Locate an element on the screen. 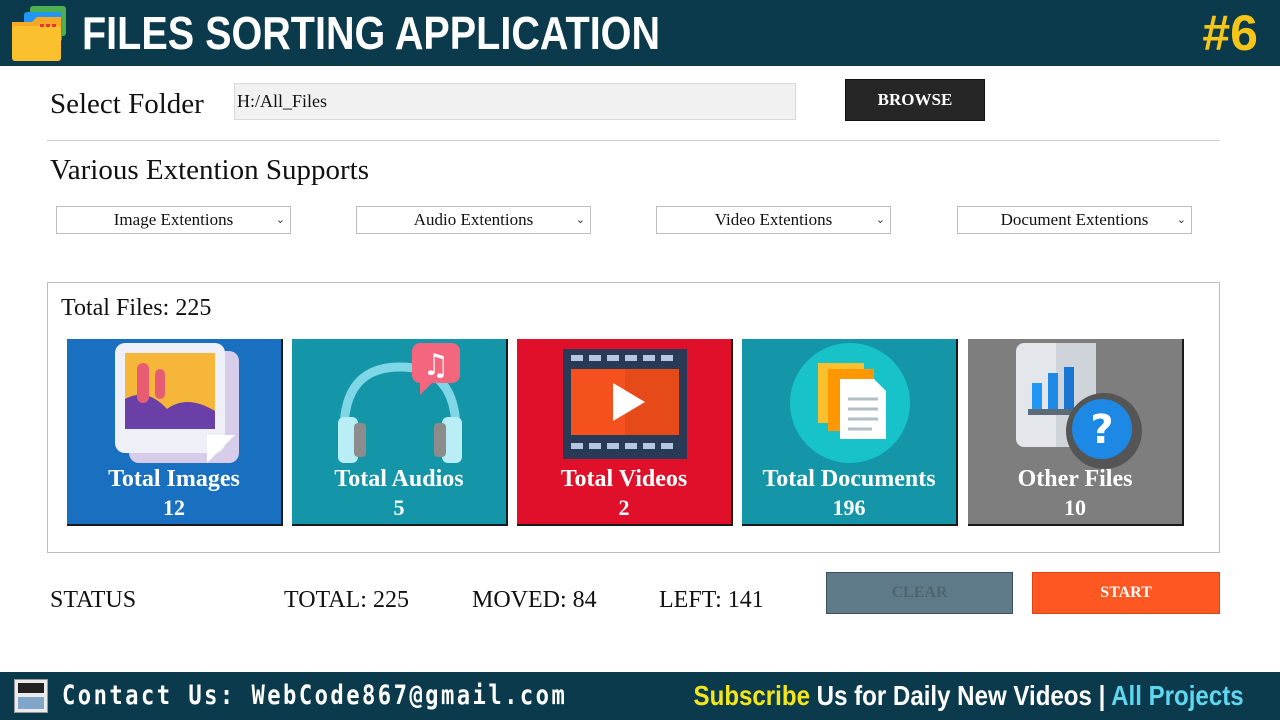  audio-extensions-select: Audio Extentions ⌄ is located at coordinates (473, 220).